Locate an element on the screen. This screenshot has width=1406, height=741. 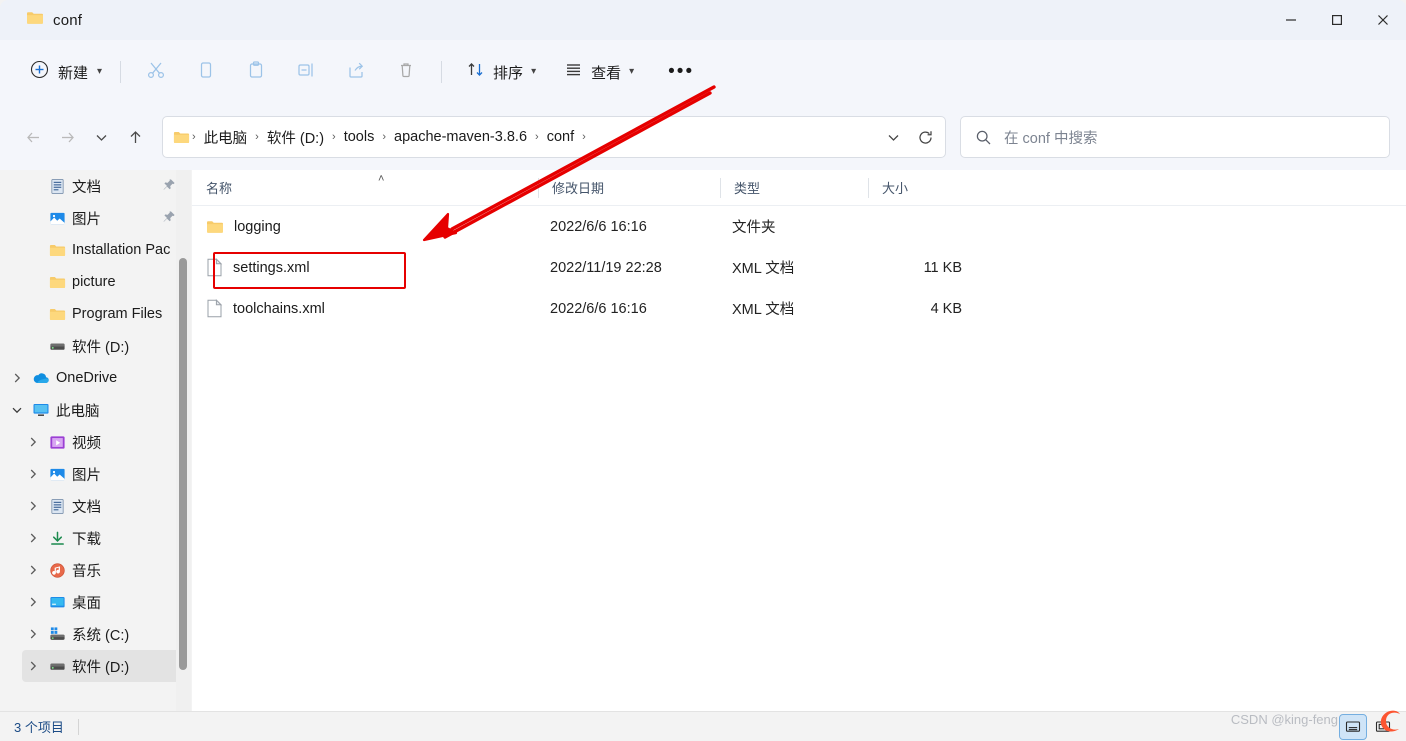
file-size-cell: 11 KB is located at coordinates (942, 267).